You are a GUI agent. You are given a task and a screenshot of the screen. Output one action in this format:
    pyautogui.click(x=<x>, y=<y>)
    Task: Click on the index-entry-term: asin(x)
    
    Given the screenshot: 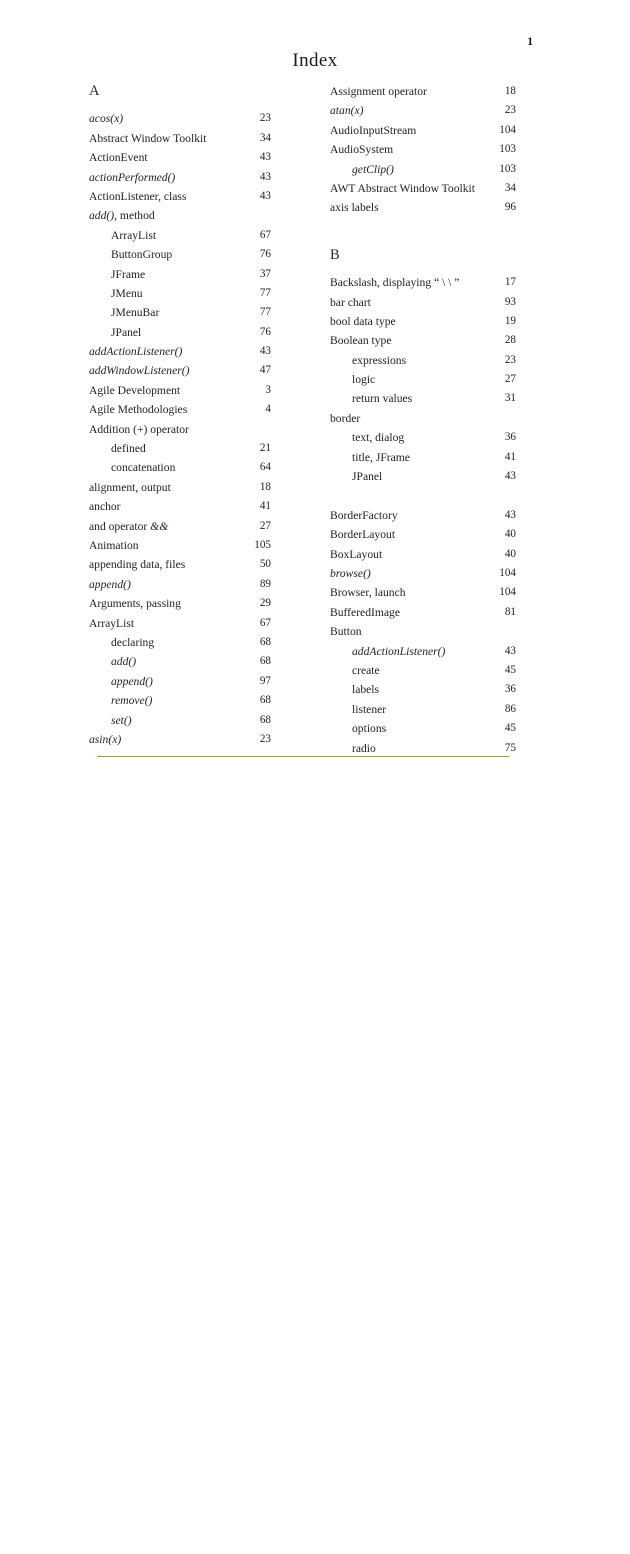 What is the action you would take?
    pyautogui.click(x=105, y=739)
    